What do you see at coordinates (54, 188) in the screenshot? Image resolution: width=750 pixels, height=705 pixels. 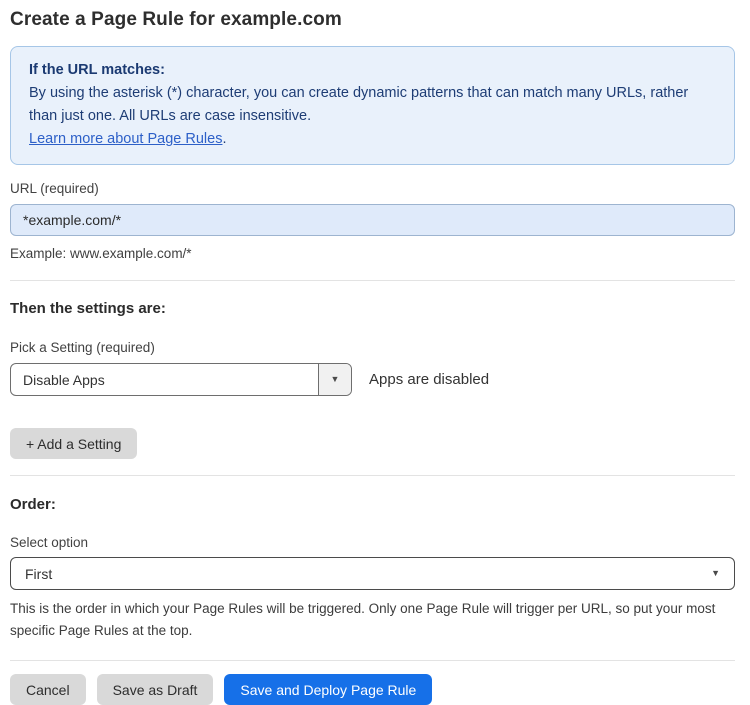 I see `url-field-label: URL (required)` at bounding box center [54, 188].